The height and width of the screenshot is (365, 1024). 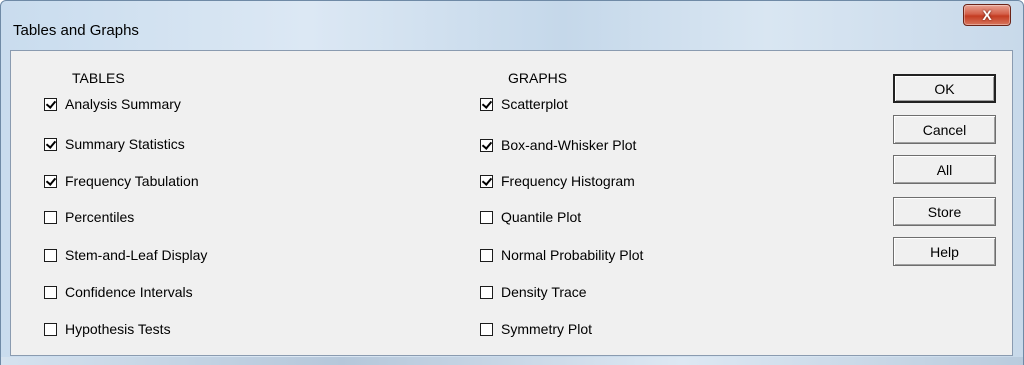 I want to click on checkbox-normal-probability-plot: Normal Probability Plot, so click(x=561, y=255).